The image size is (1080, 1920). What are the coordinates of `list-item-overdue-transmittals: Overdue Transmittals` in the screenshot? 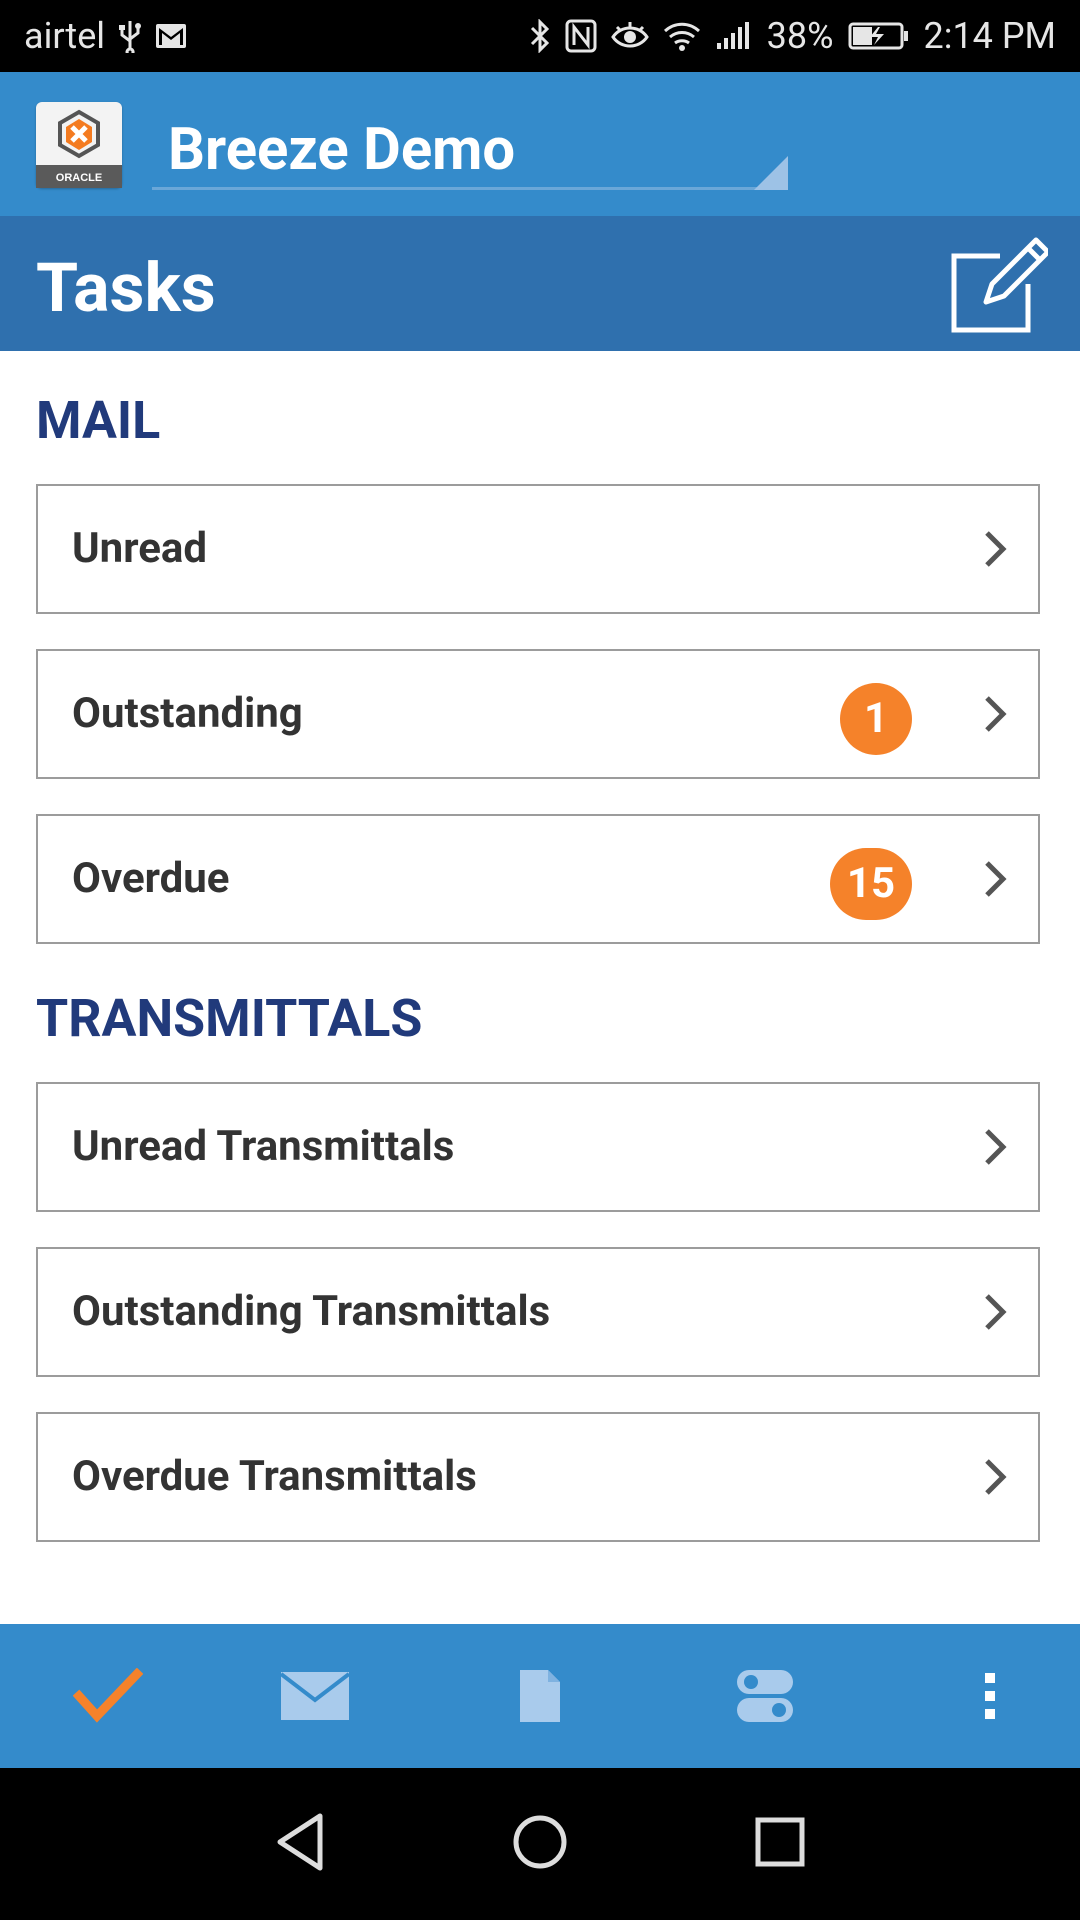 It's located at (538, 1477).